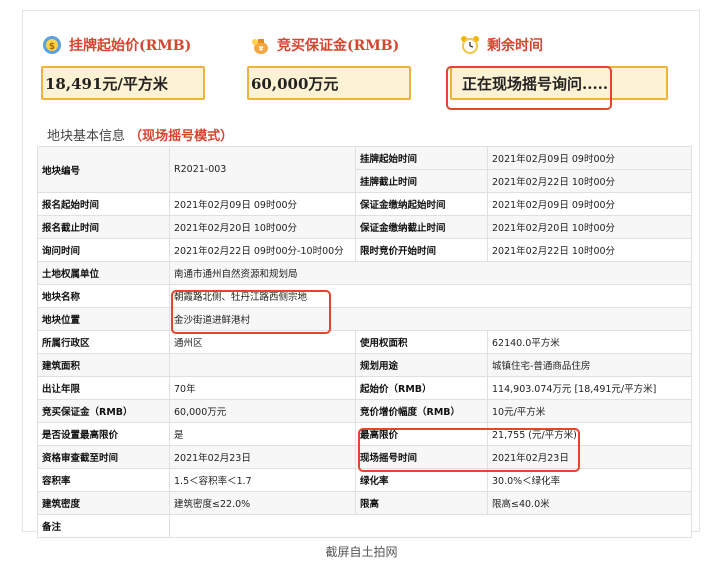 The image size is (723, 566). What do you see at coordinates (421, 204) in the screenshot?
I see `table-key: 保证金缴纳起始时间` at bounding box center [421, 204].